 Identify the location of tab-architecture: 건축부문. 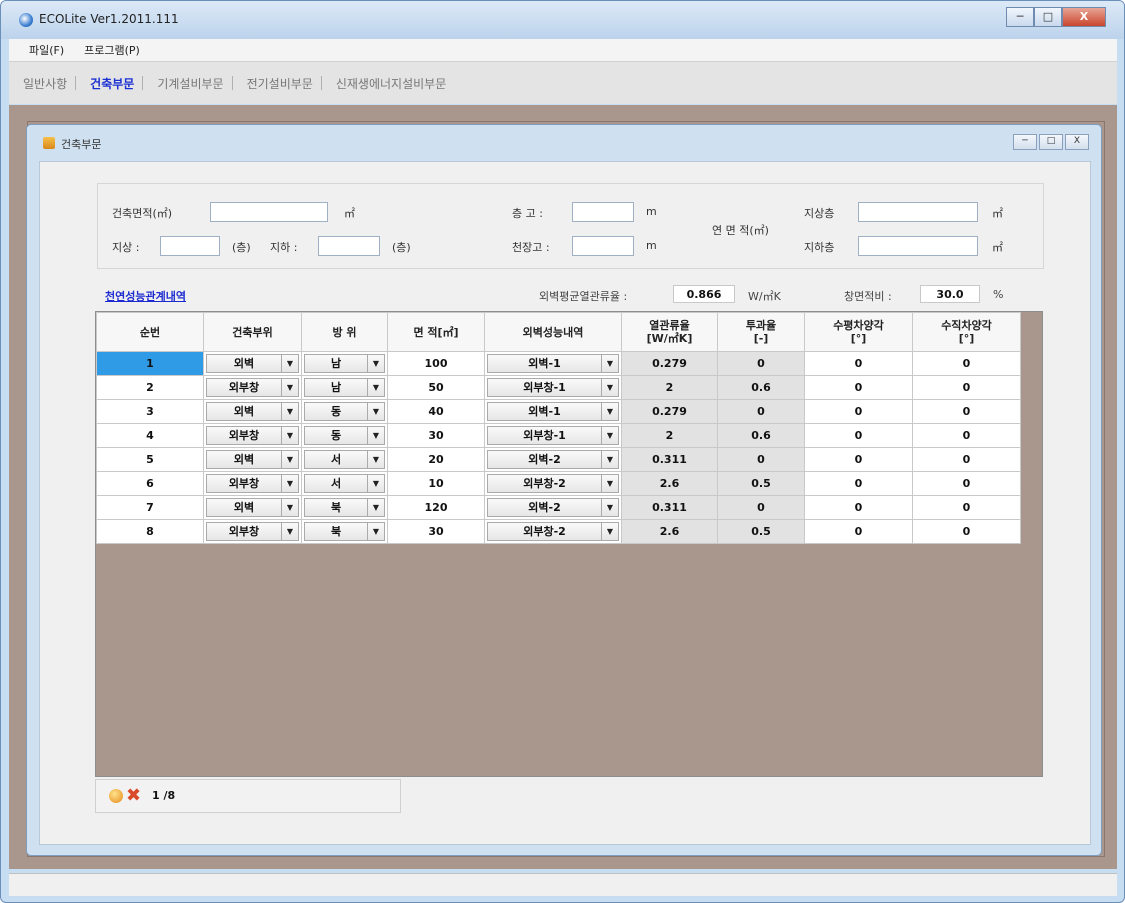
(112, 83).